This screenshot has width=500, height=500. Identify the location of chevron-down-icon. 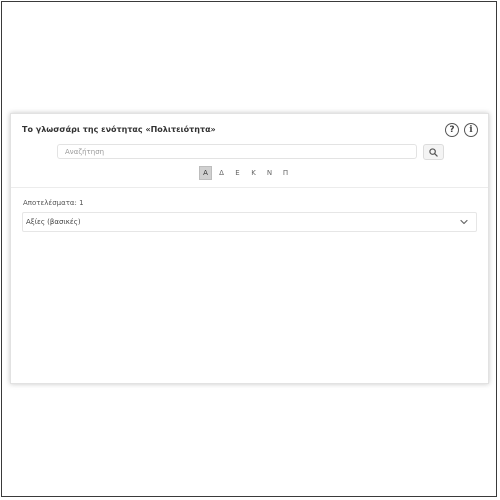
(464, 222).